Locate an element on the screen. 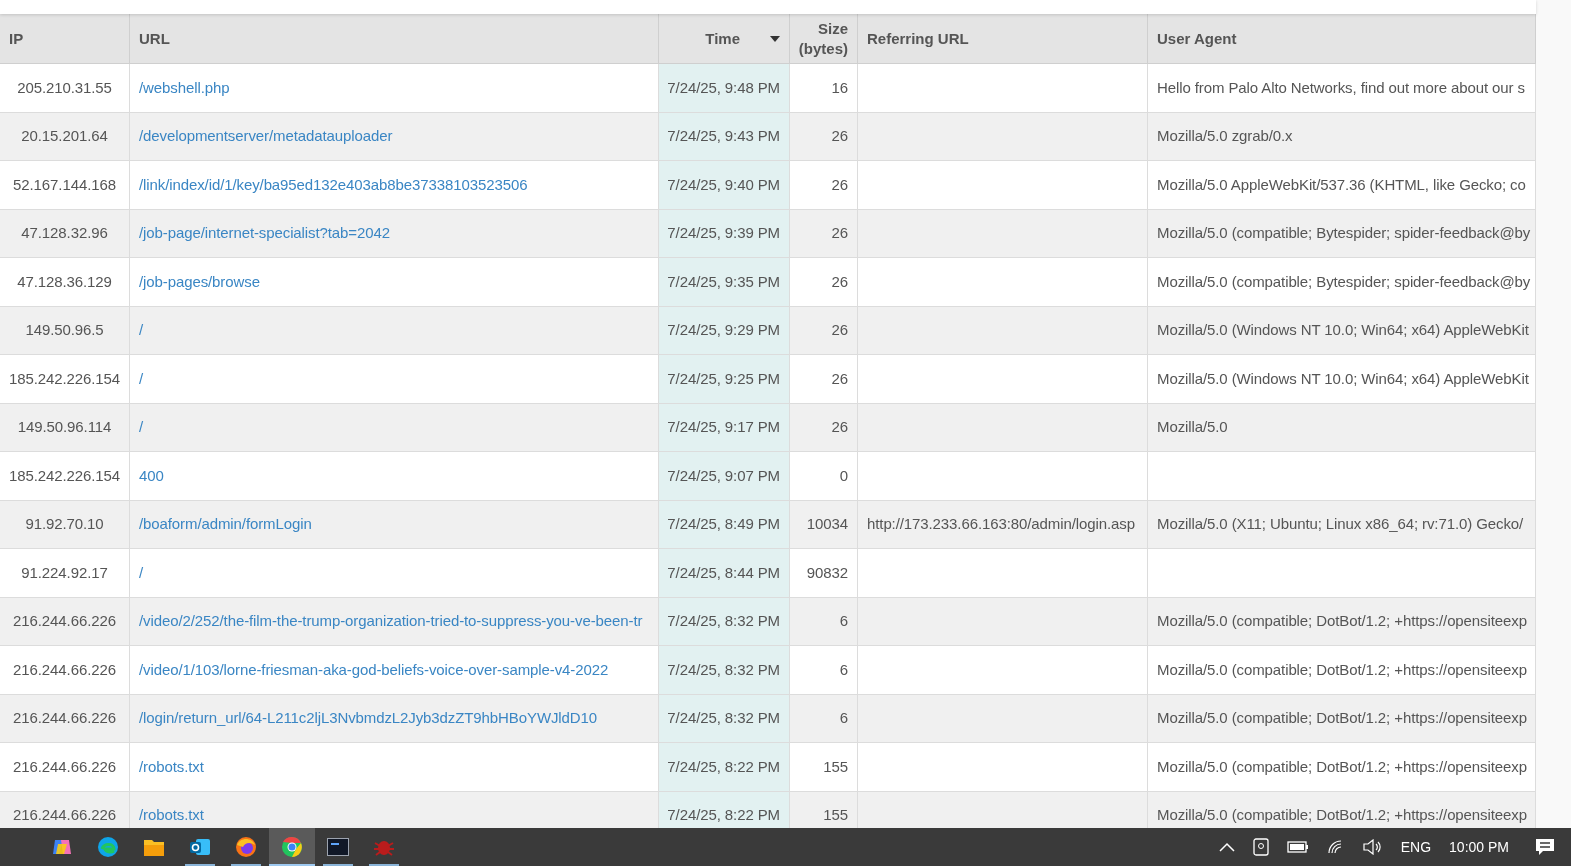  user-agent-cell-text: Mozilla/5.0 zgrab/0.x is located at coordinates (1225, 136).